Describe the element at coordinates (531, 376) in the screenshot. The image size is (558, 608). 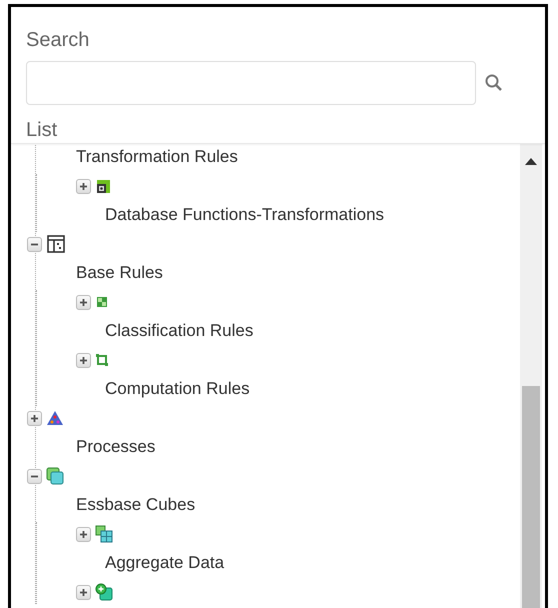
I see `scrollbar` at that location.